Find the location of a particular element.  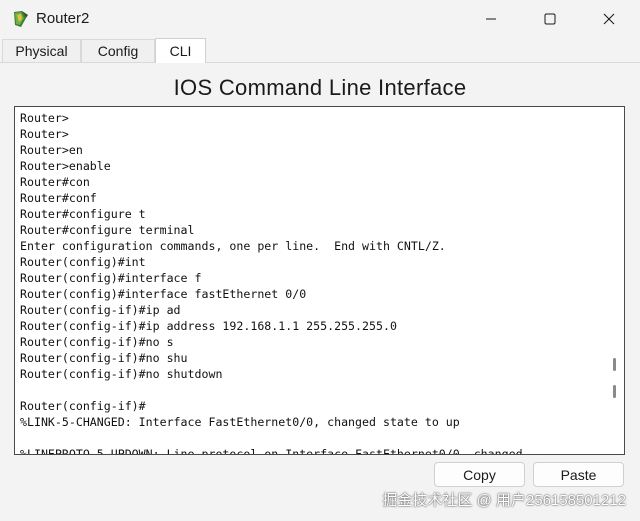

maximize-icon is located at coordinates (550, 19).